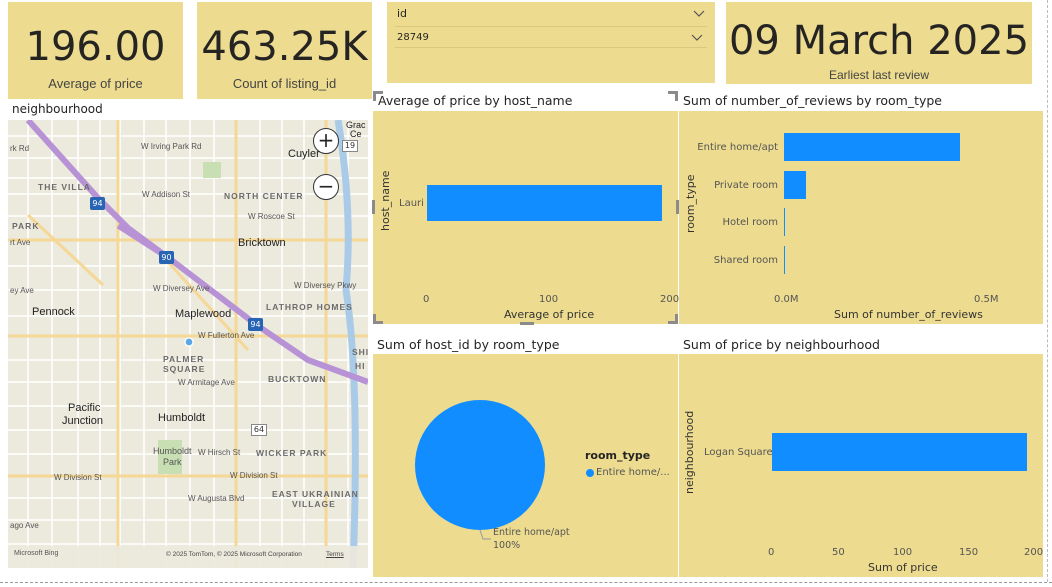  What do you see at coordinates (738, 452) in the screenshot?
I see `category-label: Logan Square` at bounding box center [738, 452].